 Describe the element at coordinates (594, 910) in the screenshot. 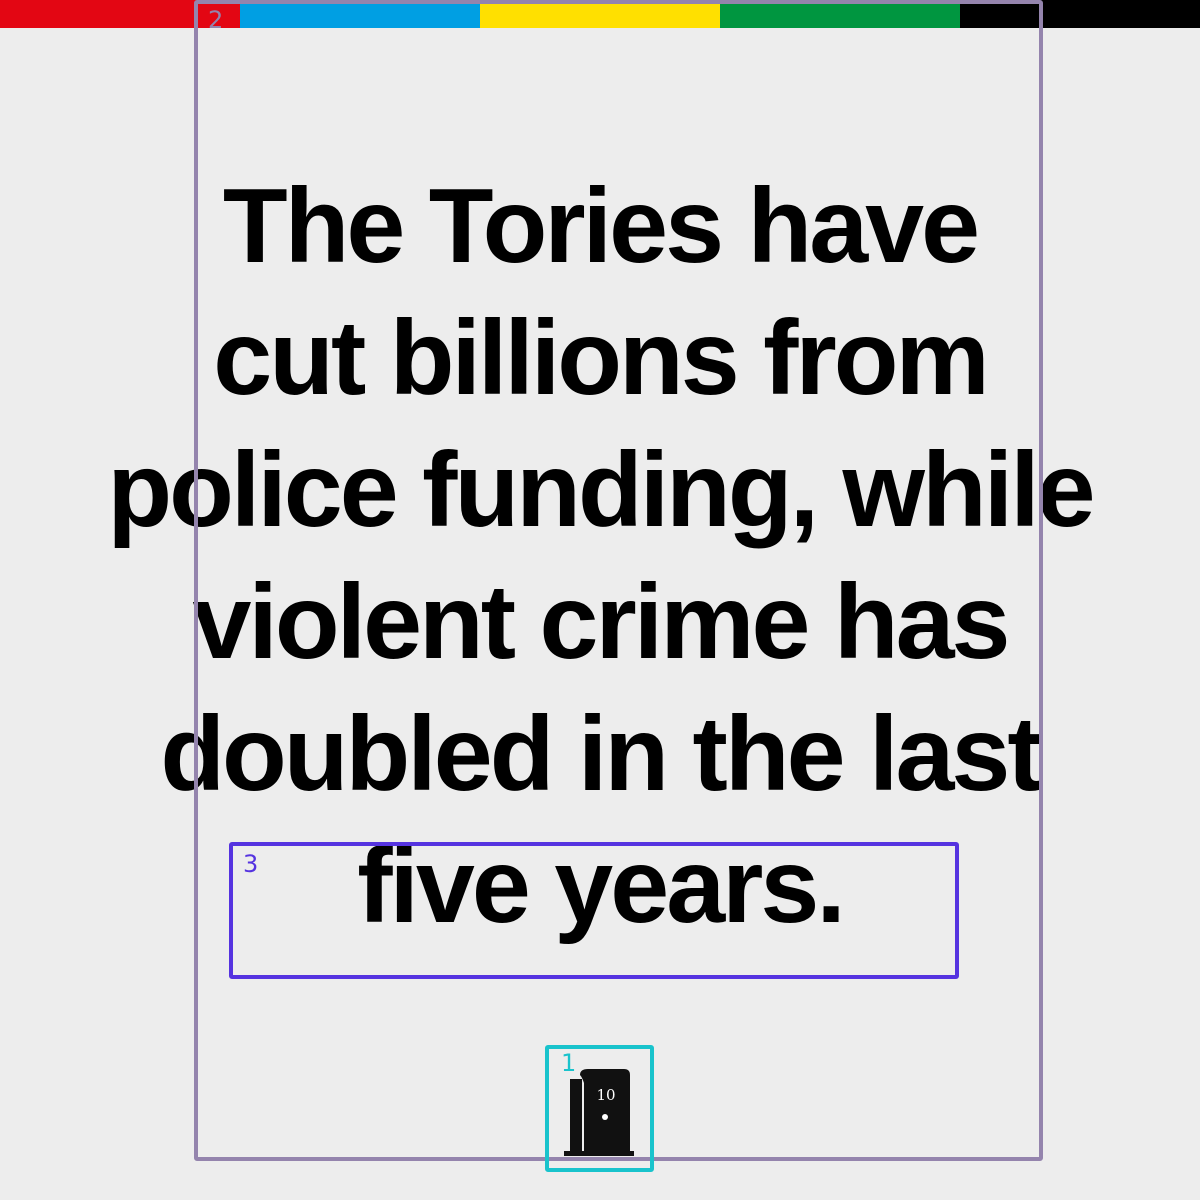

I see `annotation-box-3: 3` at that location.